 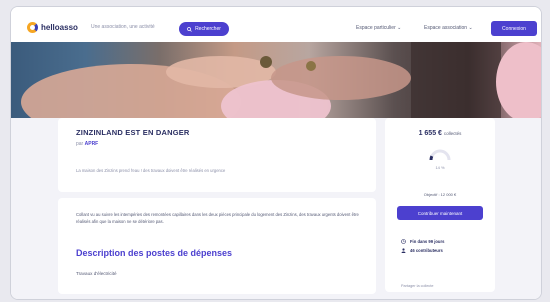 I want to click on expenses-section-title: Description des postes de dépenses, so click(x=154, y=253).